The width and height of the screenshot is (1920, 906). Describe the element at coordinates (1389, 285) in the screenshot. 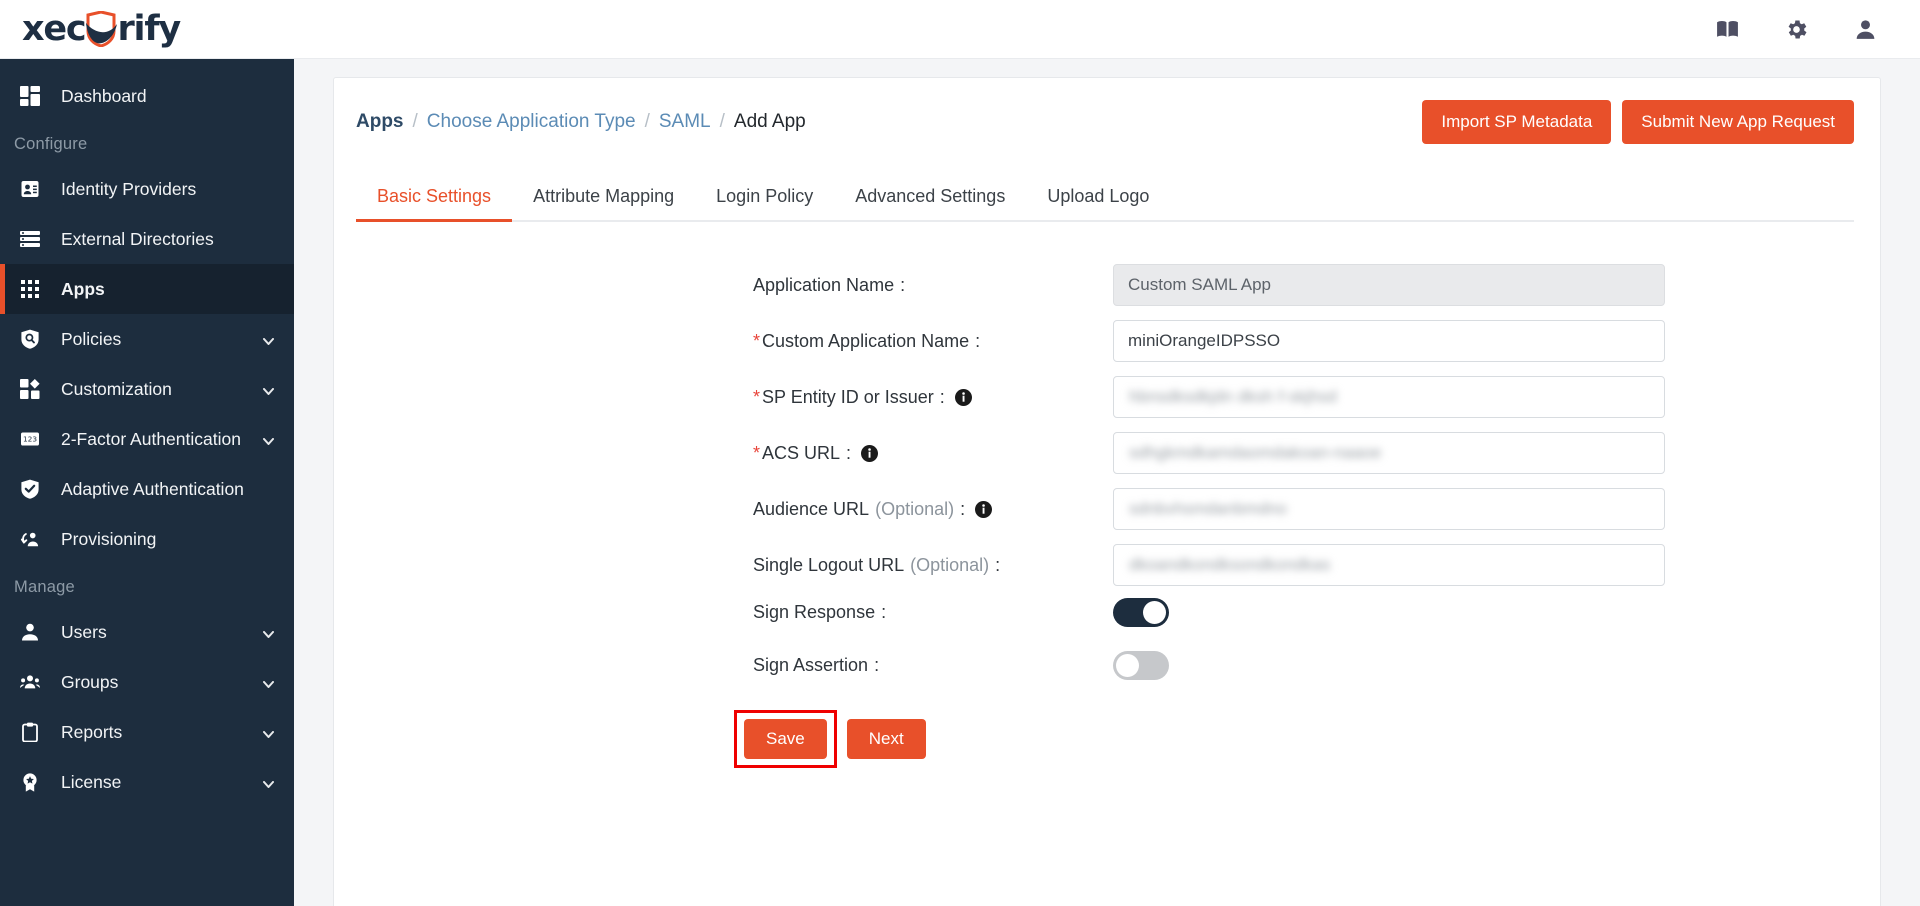

I see `application-name-input` at that location.